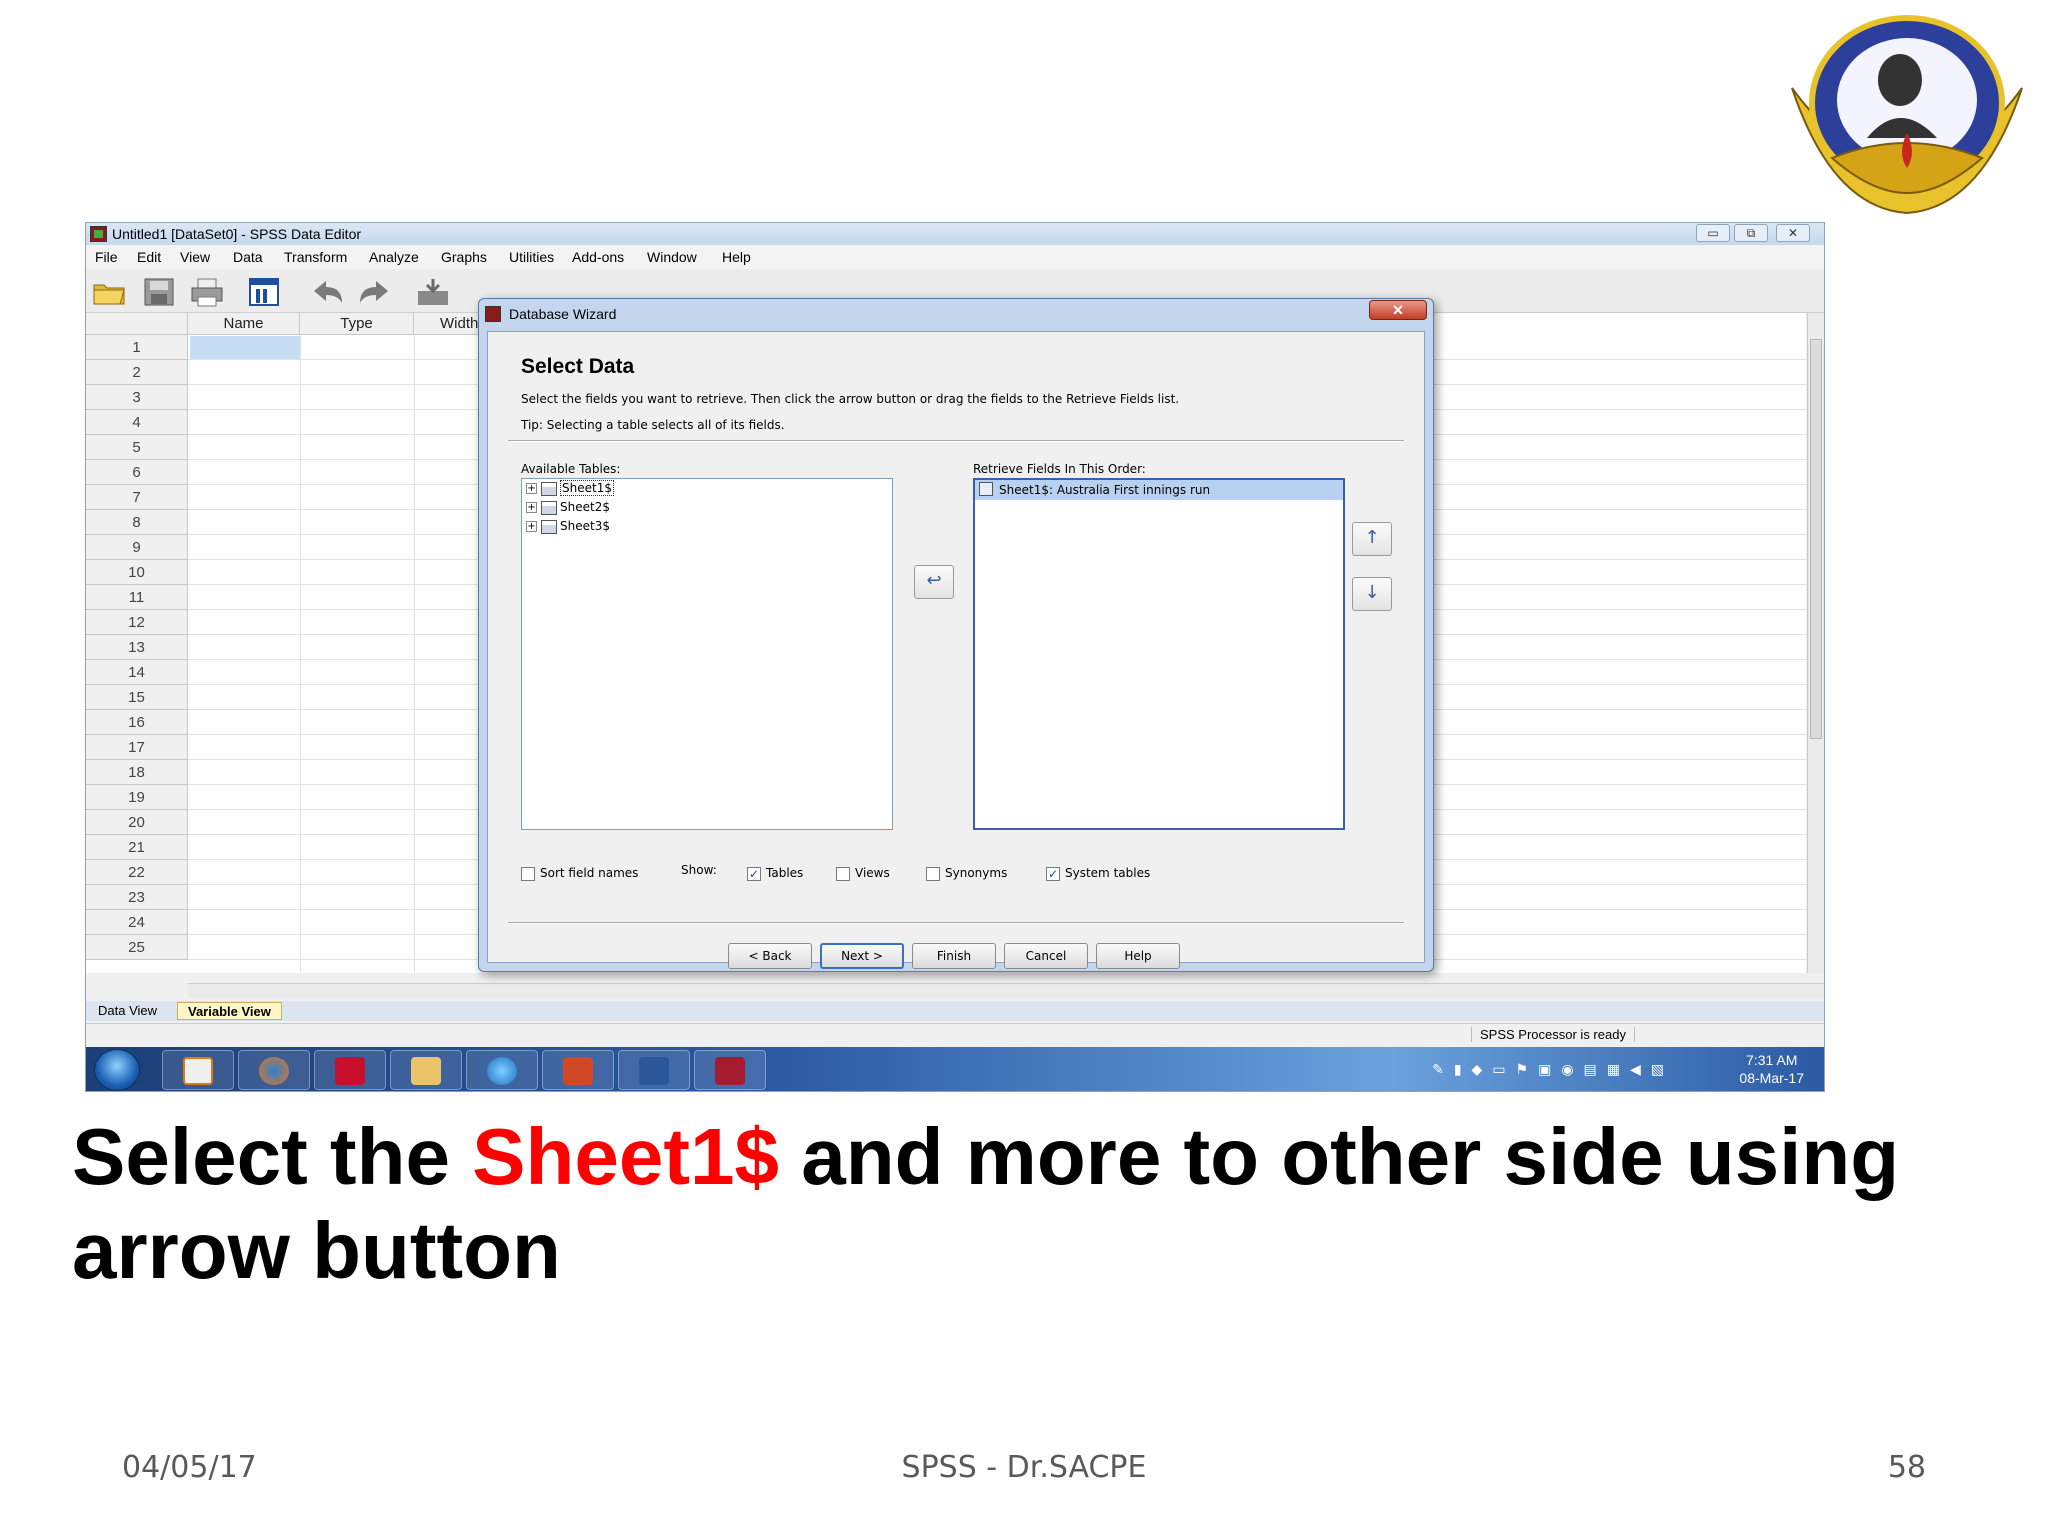 The height and width of the screenshot is (1536, 2048). I want to click on wizard-app-icon, so click(493, 314).